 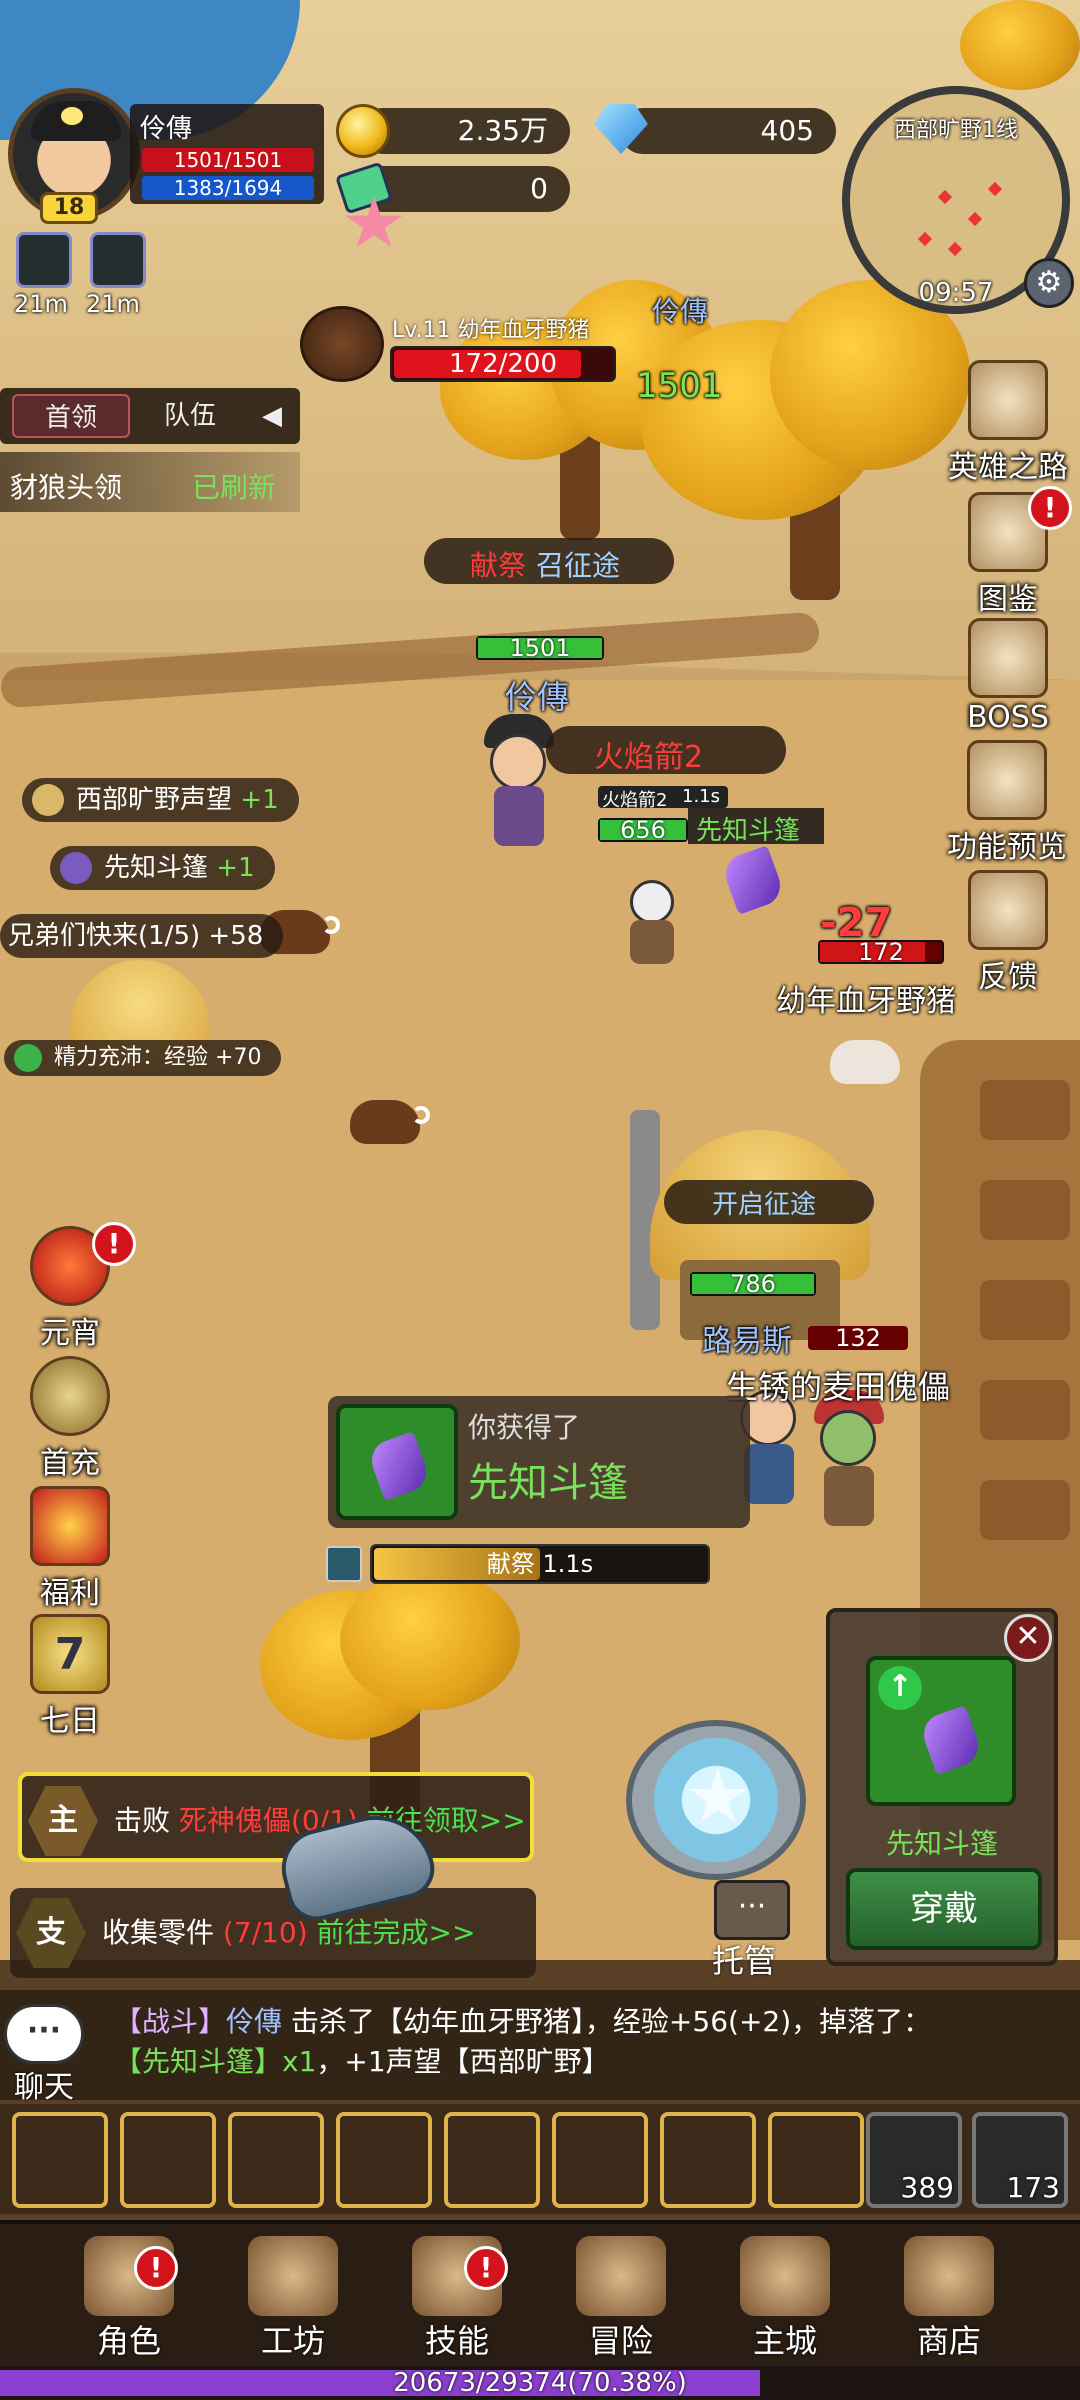 I want to click on meat-icon: 389, so click(x=914, y=2160).